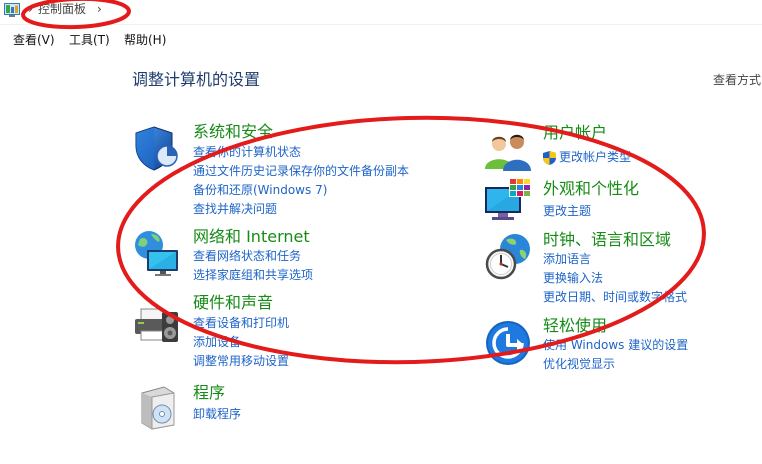 This screenshot has width=762, height=464. I want to click on category-clock-region-links: 添加语言 更换输入法 更改日期、时间或数字格式, so click(615, 278).